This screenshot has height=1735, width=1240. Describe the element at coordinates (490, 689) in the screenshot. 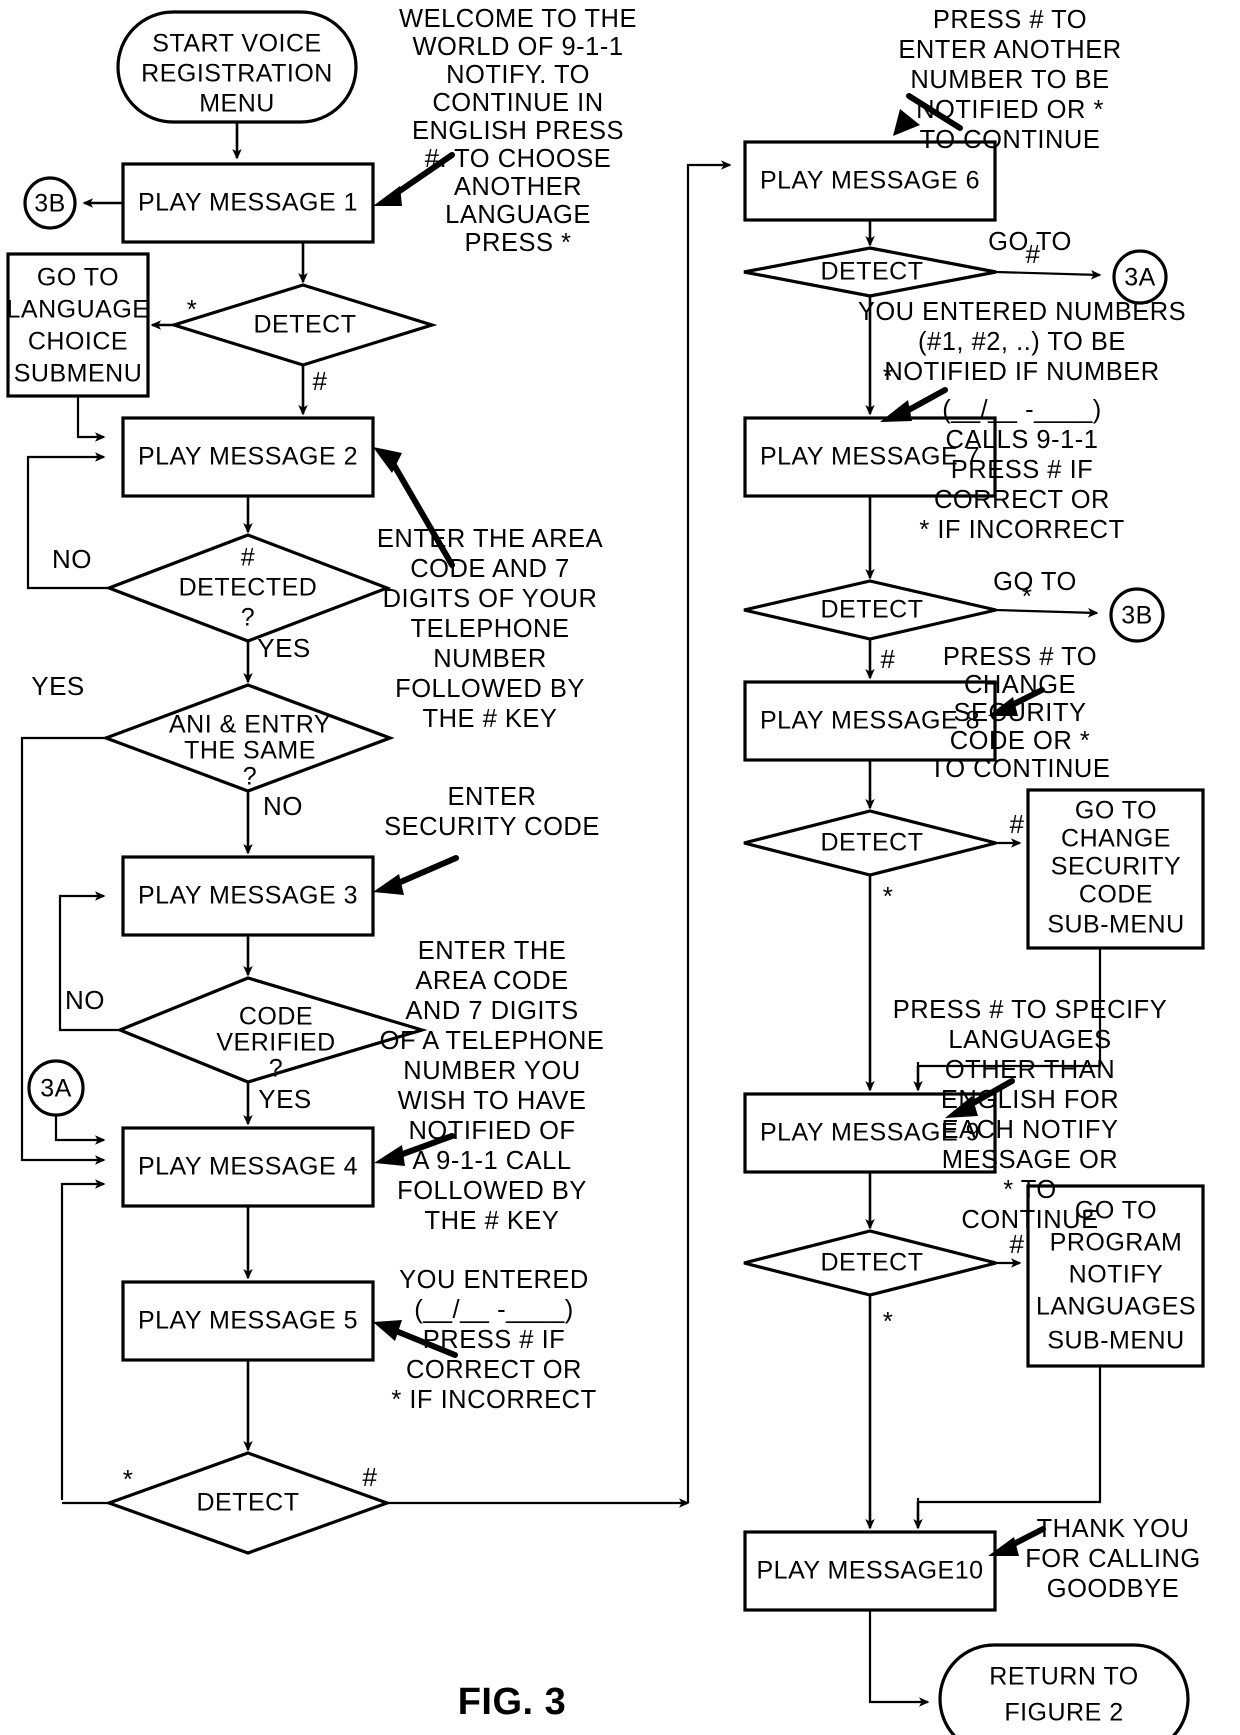

I see `annotation-msg2-line-5: FOLLOWED BY` at that location.